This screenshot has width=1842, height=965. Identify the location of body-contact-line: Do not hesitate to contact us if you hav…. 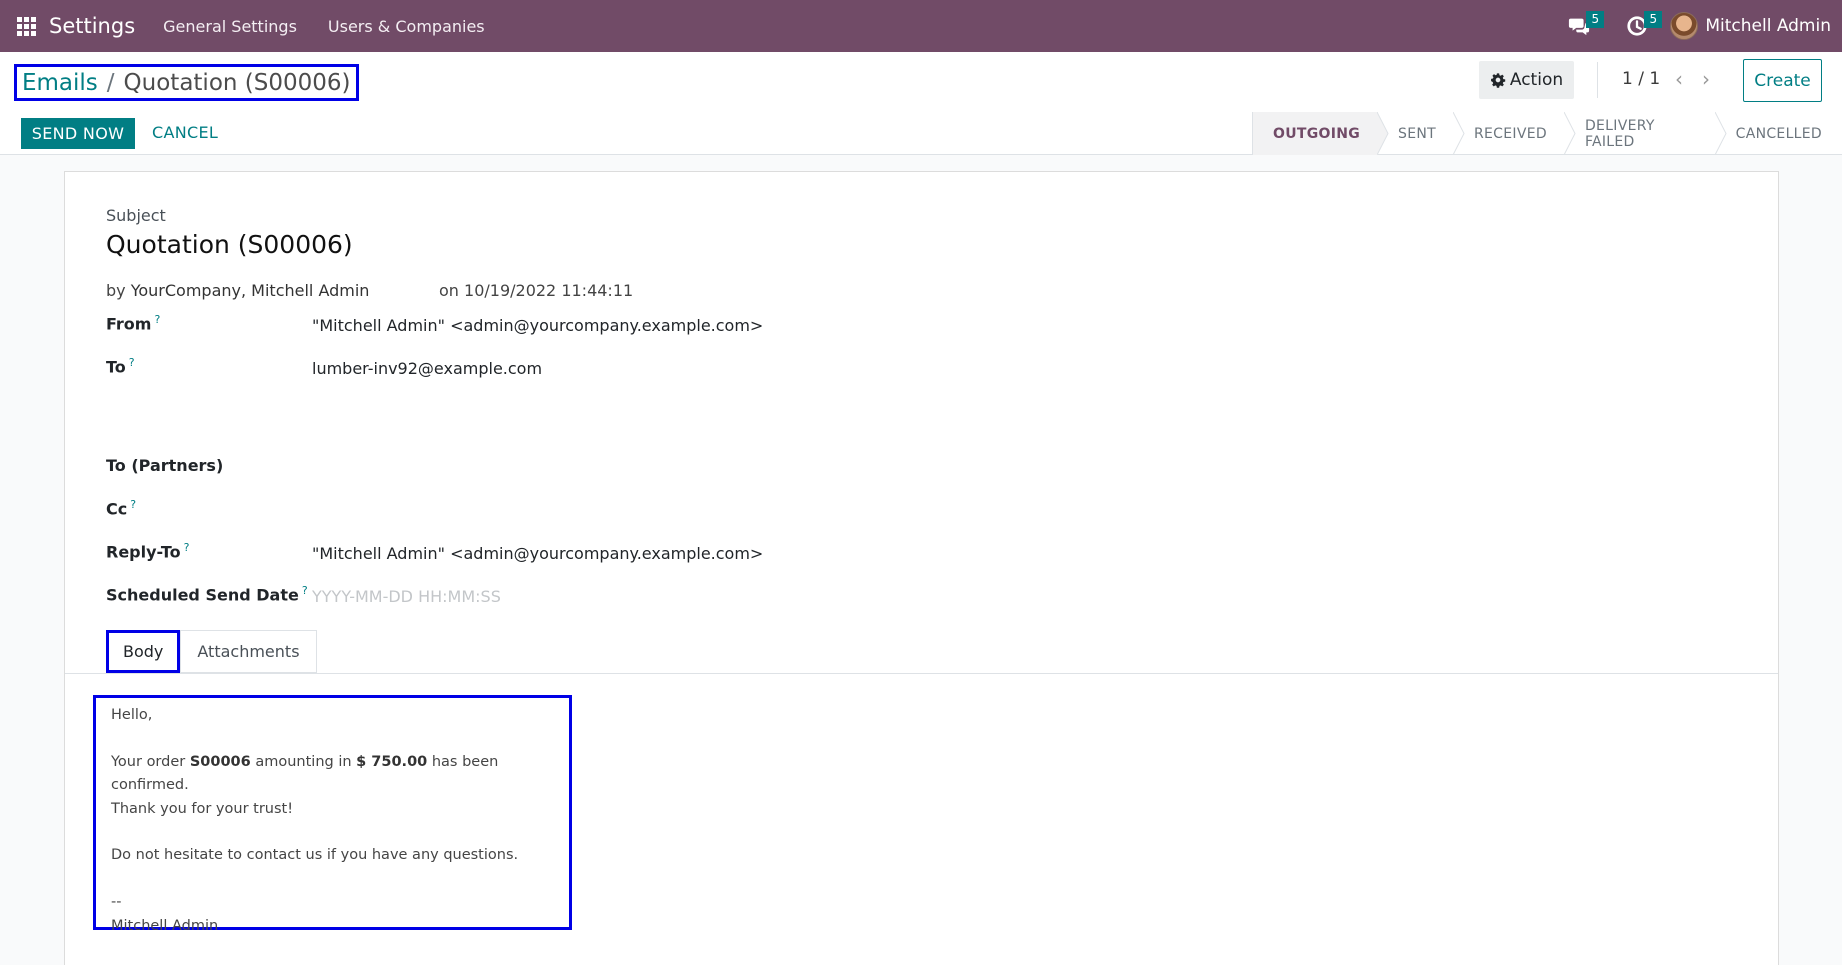
(315, 855).